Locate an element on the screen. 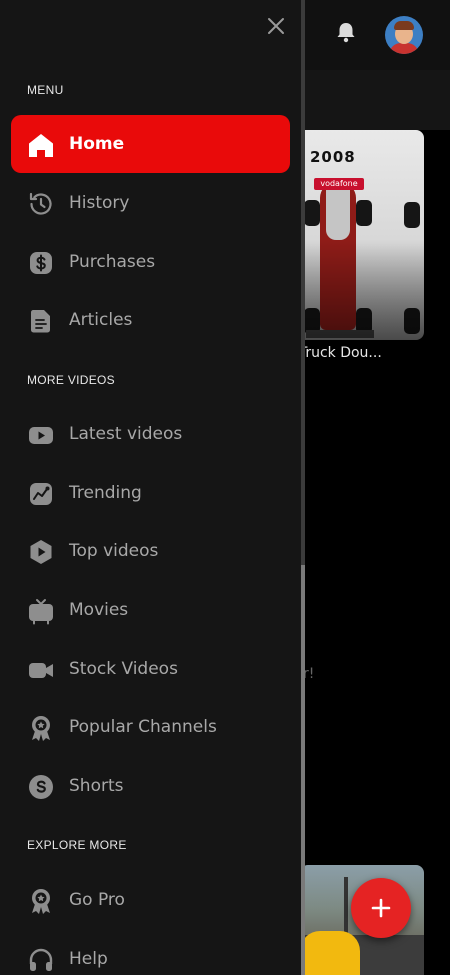  thumbnail-shade is located at coordinates (375, 315).